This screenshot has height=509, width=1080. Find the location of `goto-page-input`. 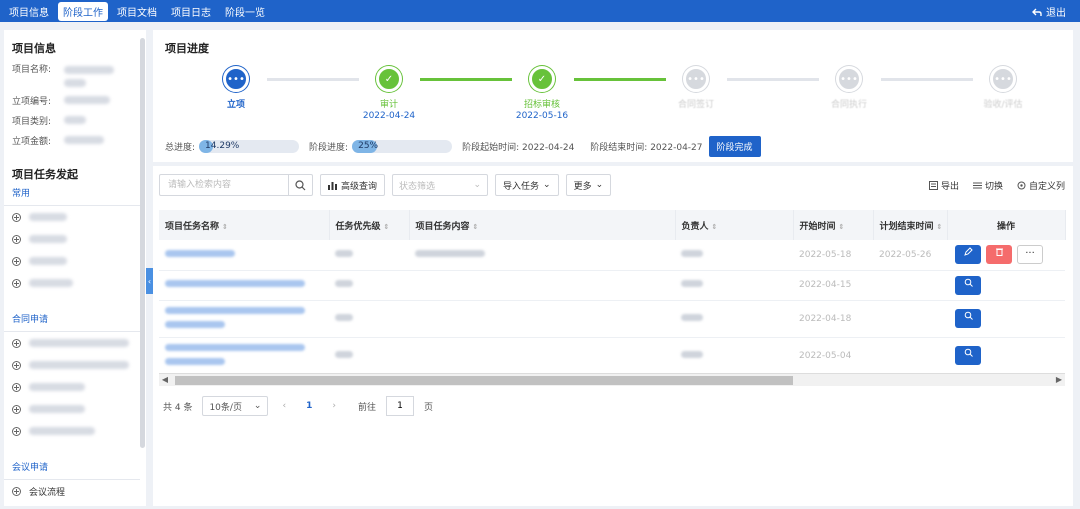

goto-page-input is located at coordinates (399, 406).